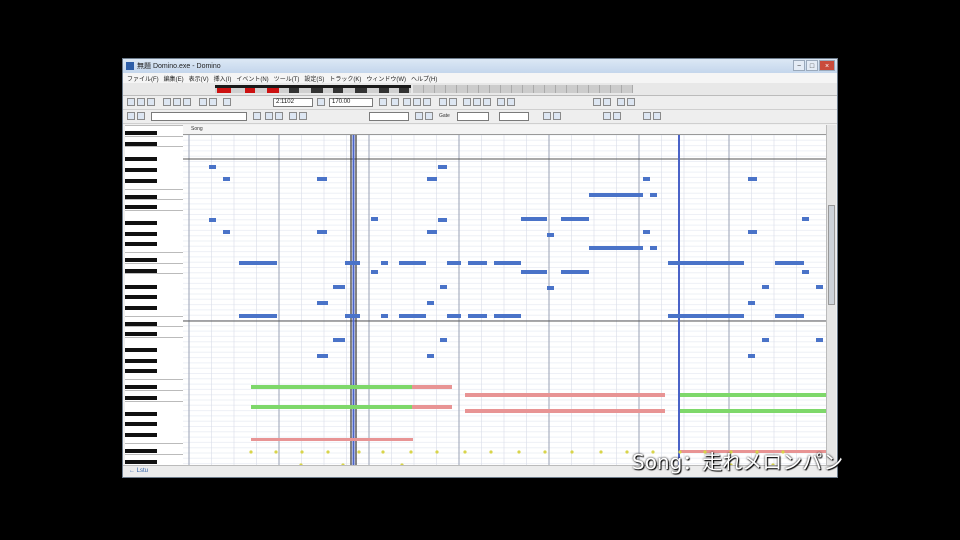 The width and height of the screenshot is (960, 540). Describe the element at coordinates (647, 116) in the screenshot. I see `window-tile-icon` at that location.